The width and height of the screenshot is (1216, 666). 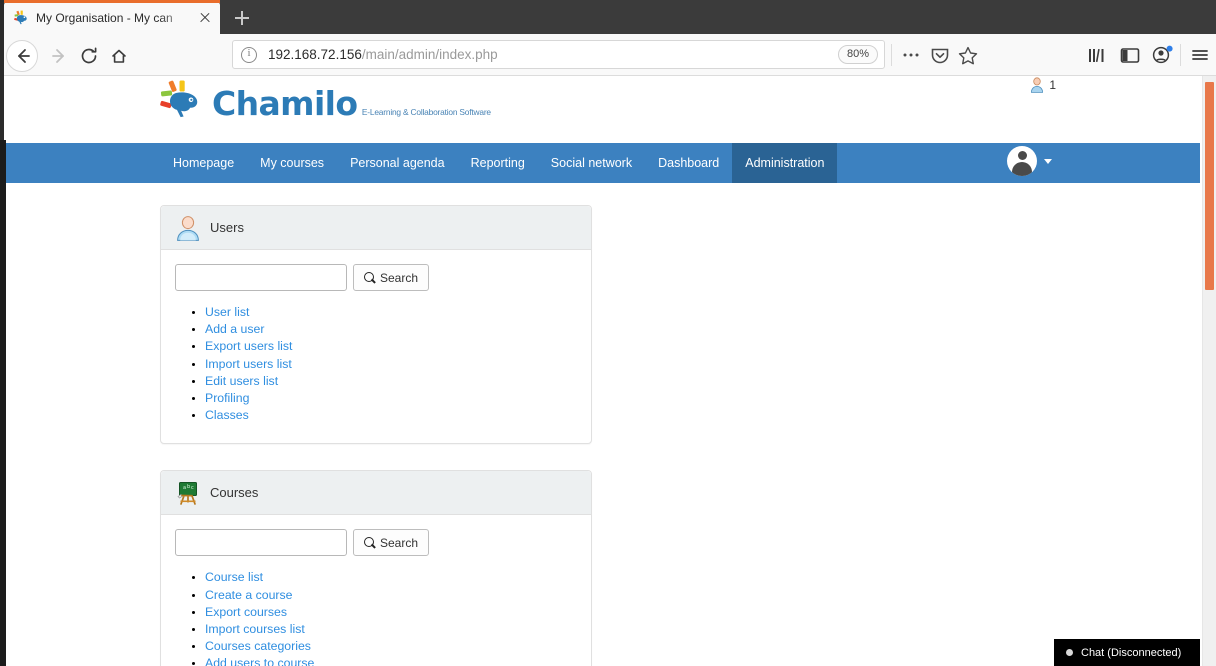 What do you see at coordinates (391, 629) in the screenshot?
I see `list-item: Import courses list` at bounding box center [391, 629].